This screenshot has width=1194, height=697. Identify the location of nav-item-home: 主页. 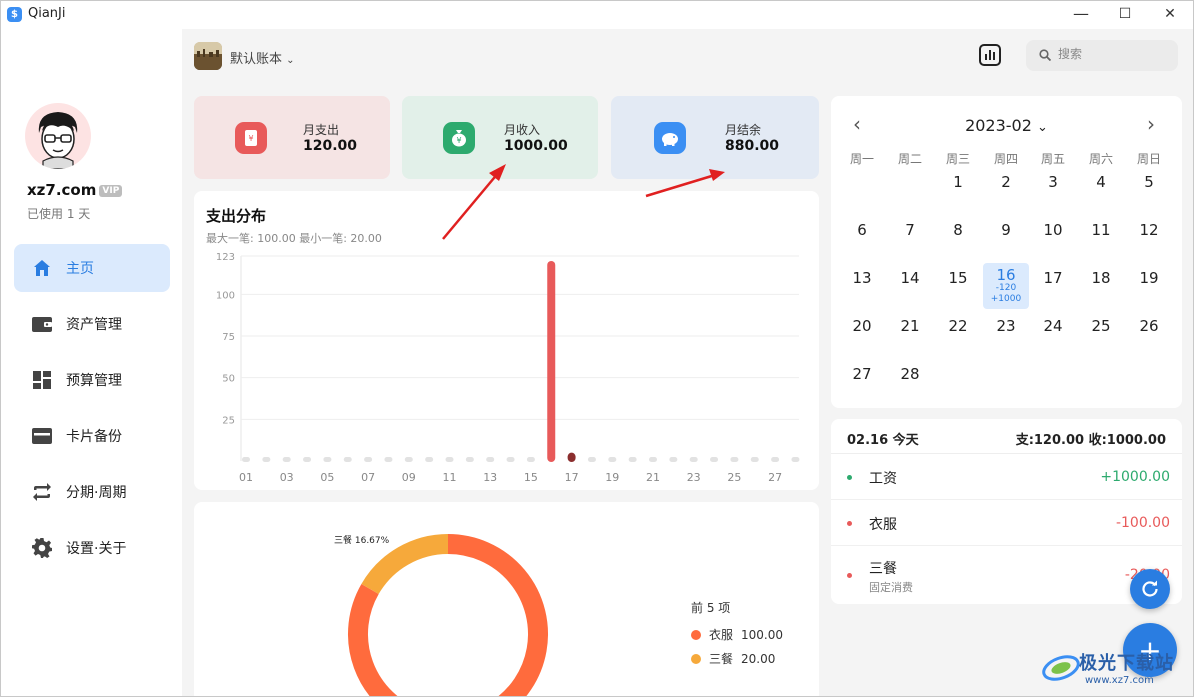
(92, 268).